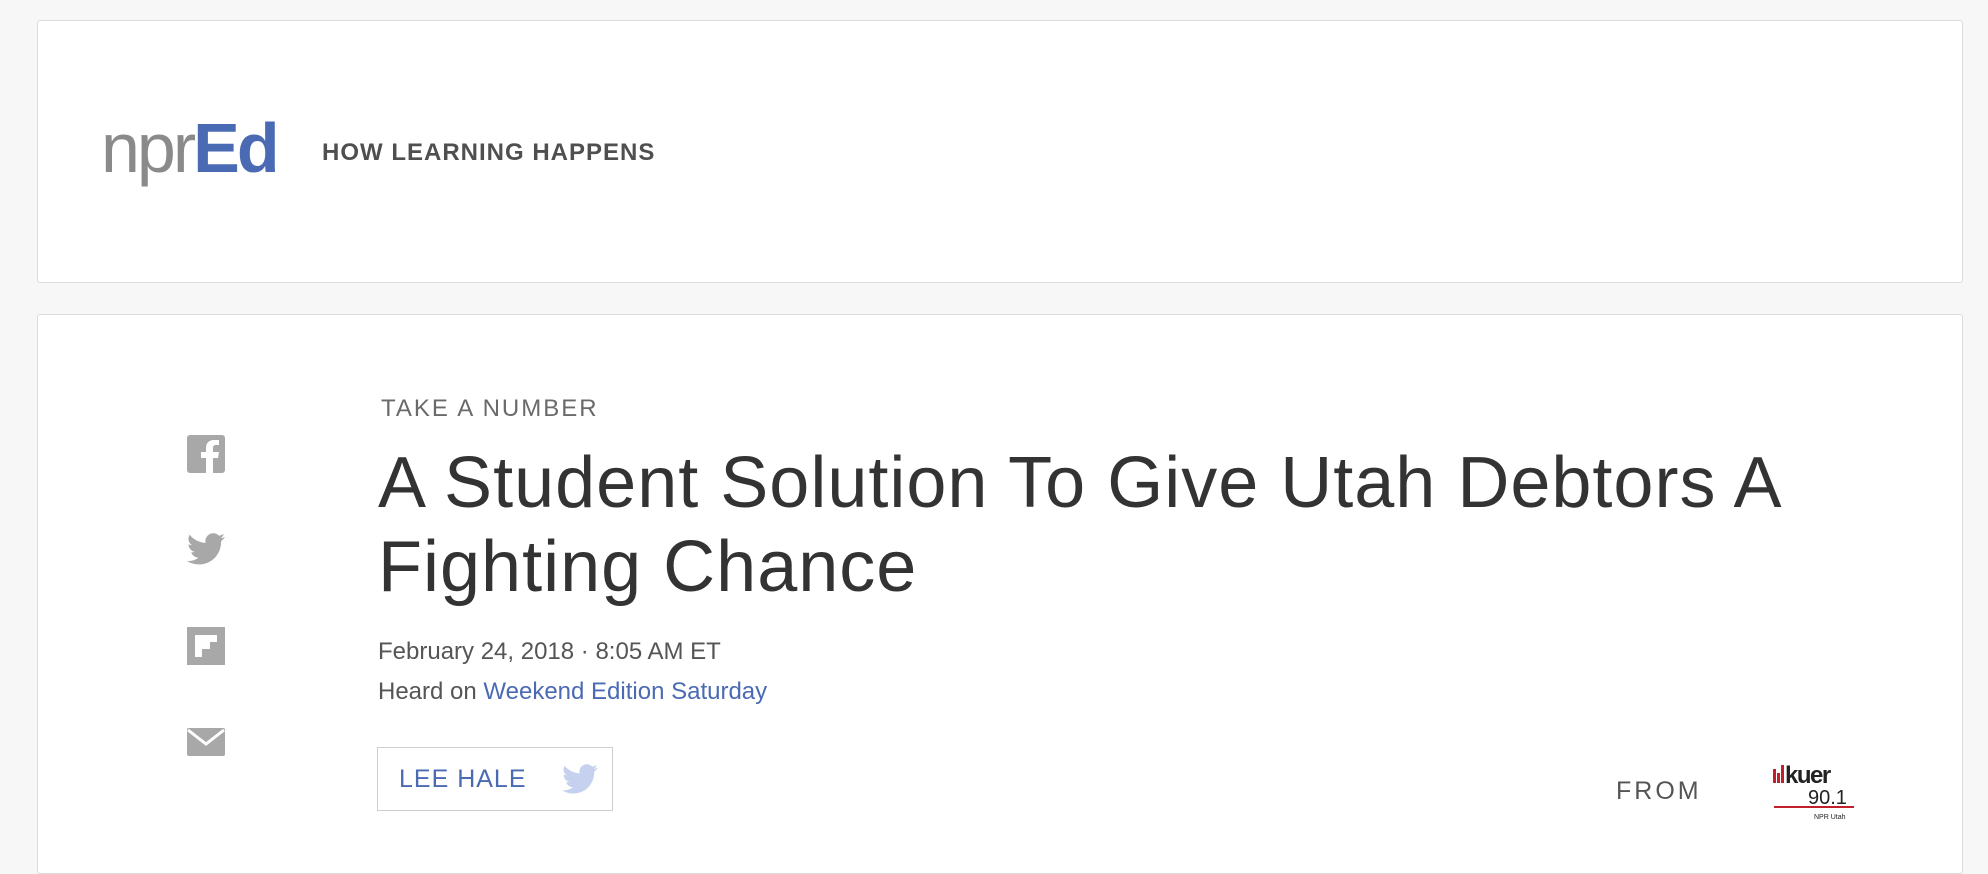 Image resolution: width=1988 pixels, height=874 pixels. I want to click on svg-text: 90.1, so click(1827, 798).